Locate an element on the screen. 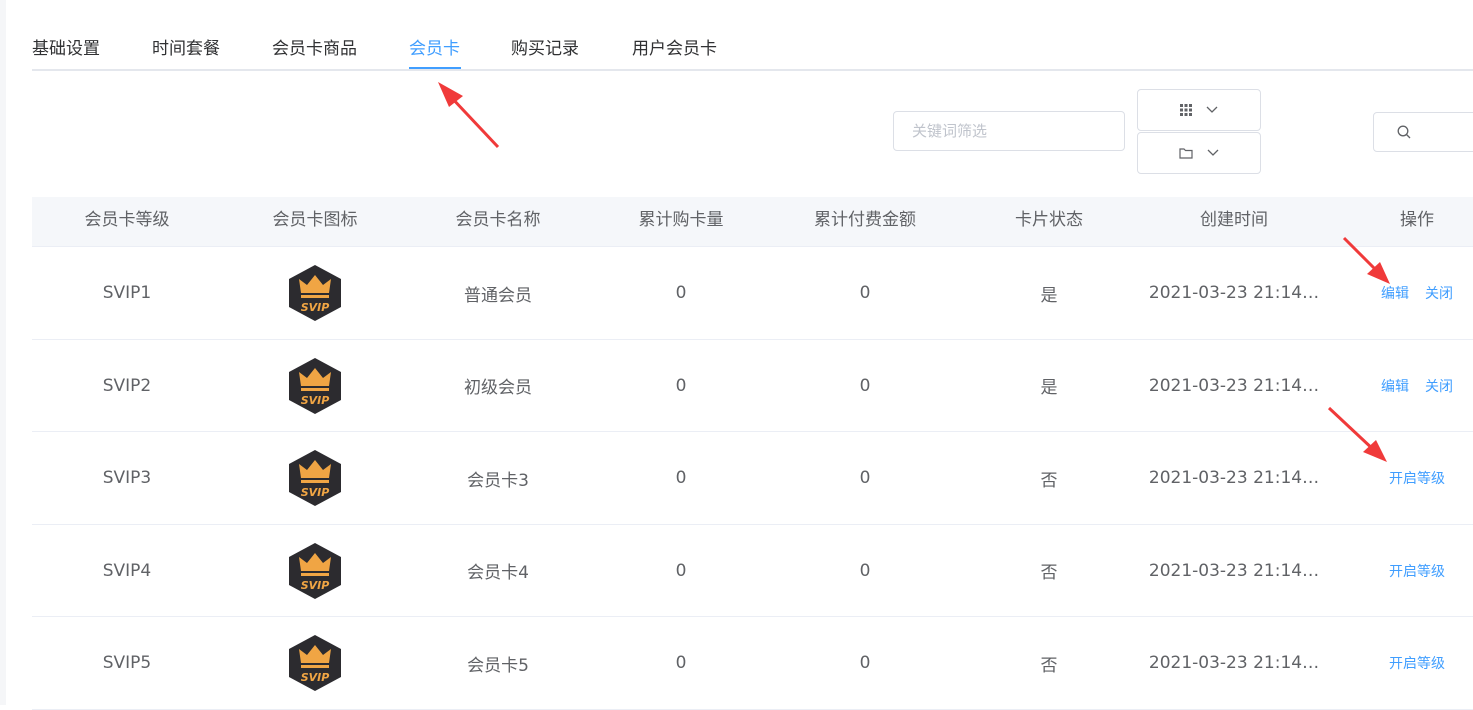 This screenshot has height=710, width=1473. folder-icon is located at coordinates (1186, 153).